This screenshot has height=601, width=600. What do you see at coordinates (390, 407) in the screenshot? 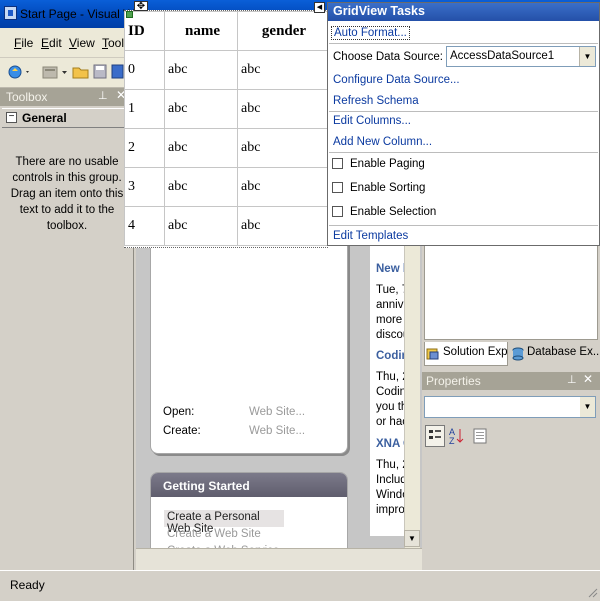
I see `news-text: you th` at bounding box center [390, 407].